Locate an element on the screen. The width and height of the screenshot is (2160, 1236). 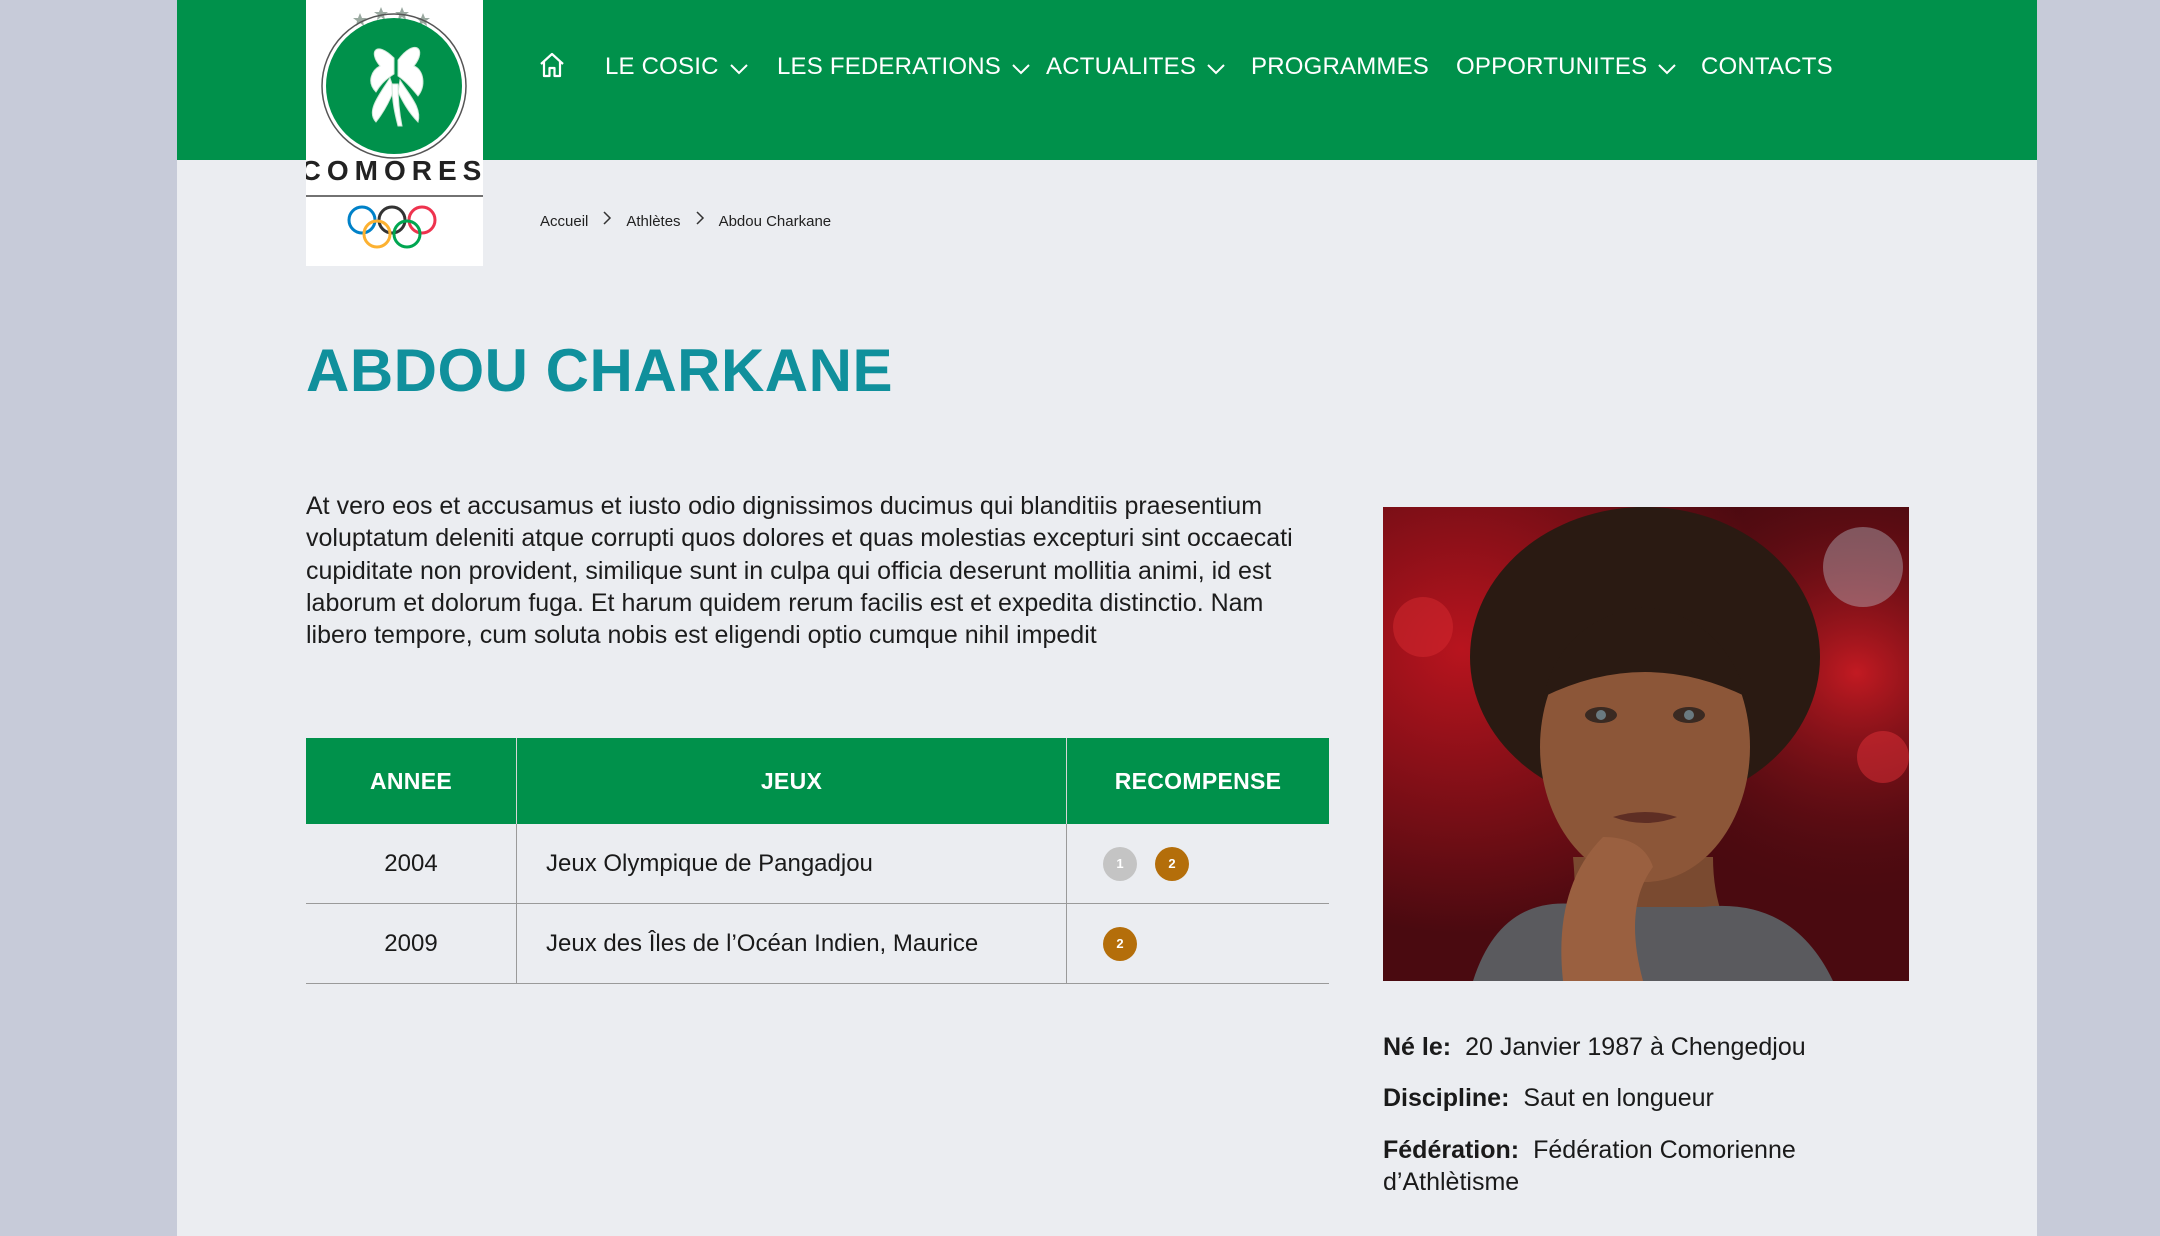
breadcrumb: Accueil Athlètes Abdou Charkane is located at coordinates (685, 222).